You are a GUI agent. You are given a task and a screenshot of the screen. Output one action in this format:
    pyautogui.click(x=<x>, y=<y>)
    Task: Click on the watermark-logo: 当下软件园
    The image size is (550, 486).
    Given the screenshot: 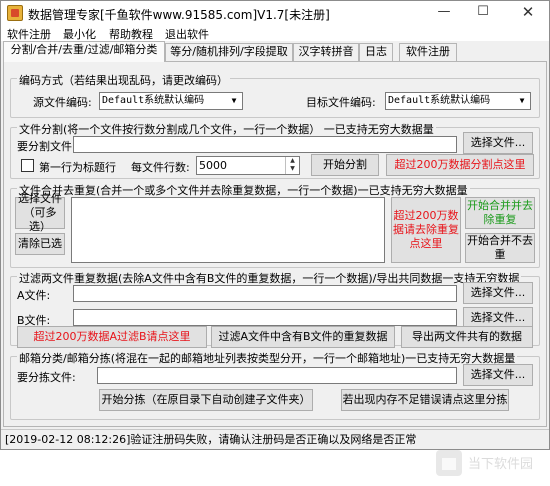 What is the action you would take?
    pyautogui.click(x=484, y=463)
    